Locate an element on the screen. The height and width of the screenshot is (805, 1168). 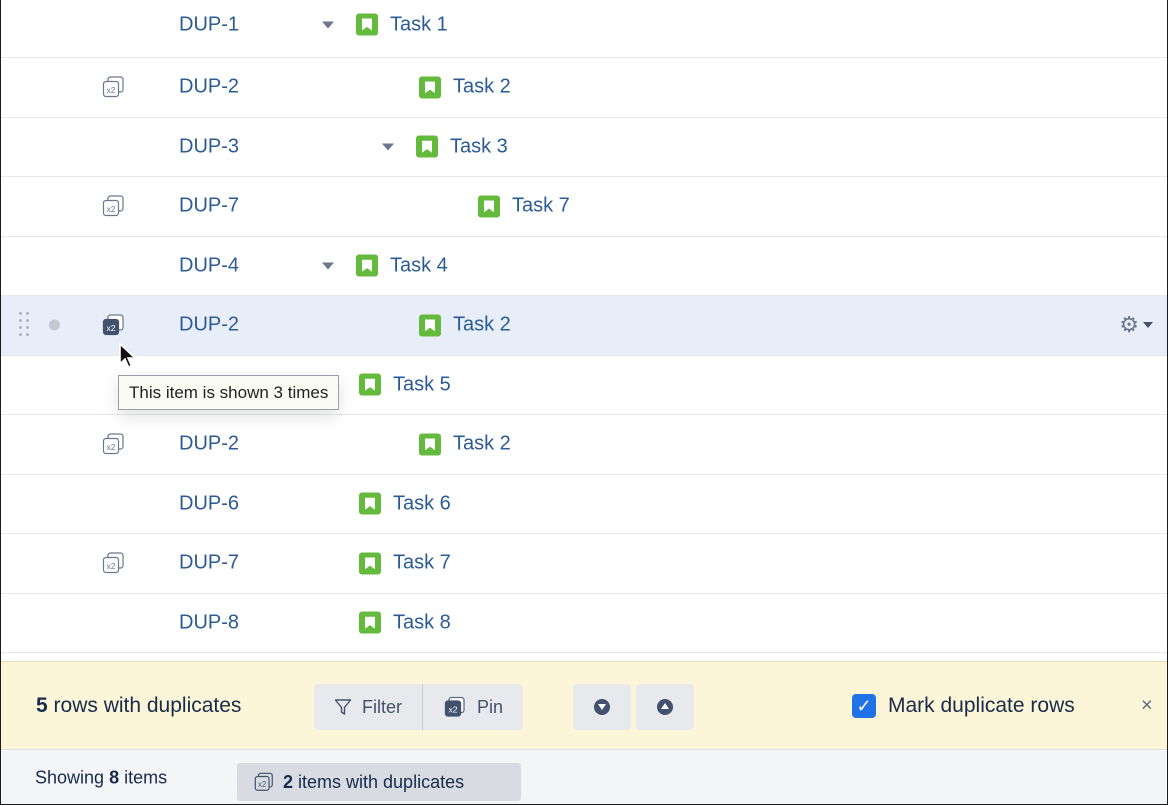
issue-summary: Task 5 is located at coordinates (405, 384).